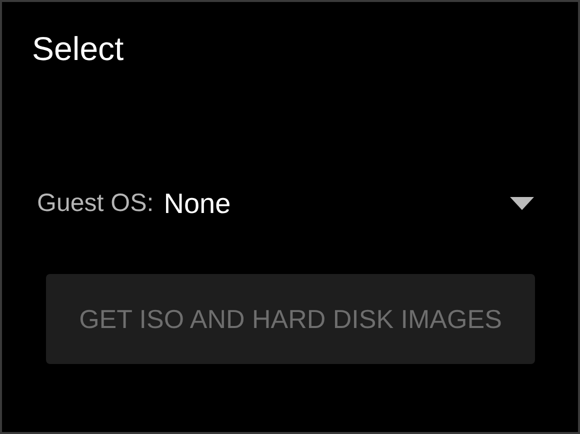 The image size is (580, 434). What do you see at coordinates (522, 204) in the screenshot?
I see `dropdown-caret-icon` at bounding box center [522, 204].